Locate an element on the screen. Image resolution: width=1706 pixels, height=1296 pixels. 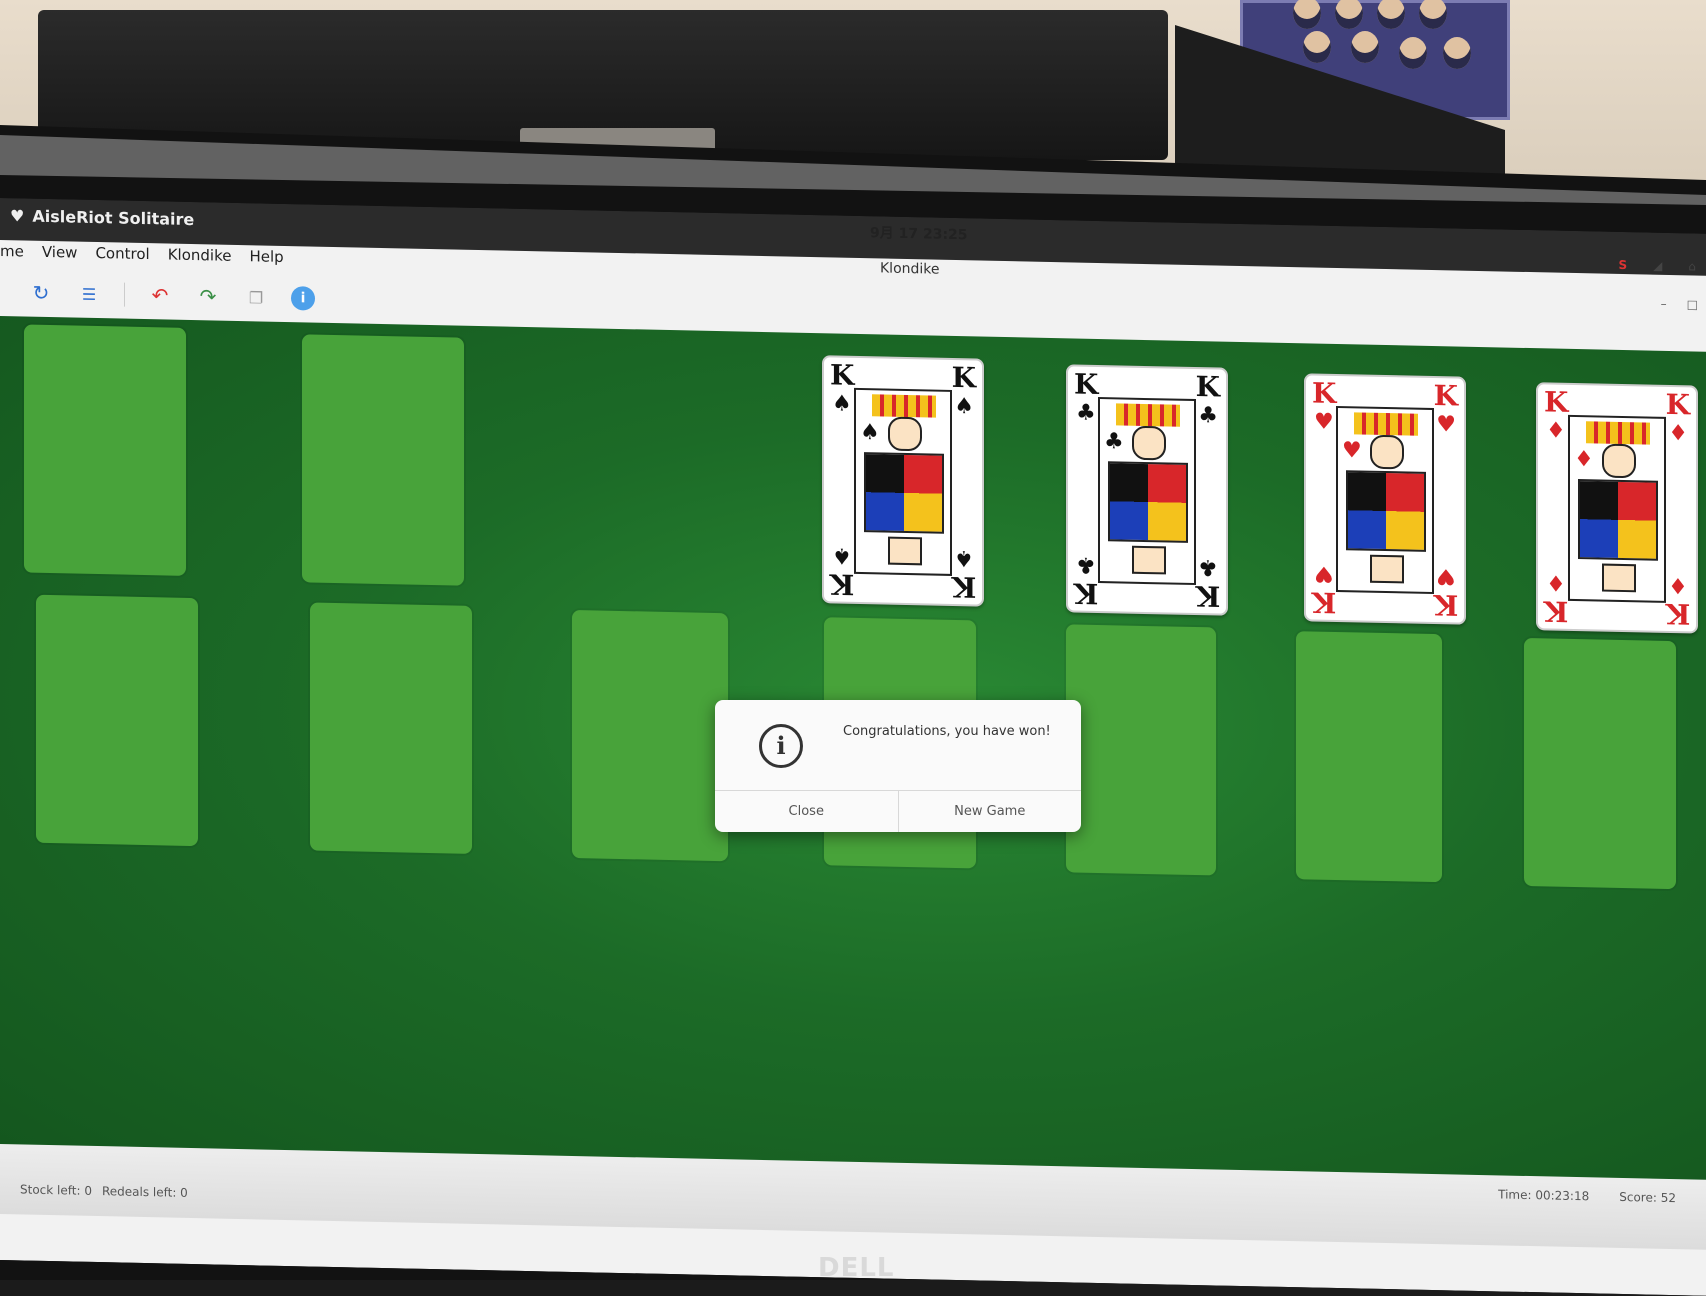
new-game-button: New Game is located at coordinates (989, 811).